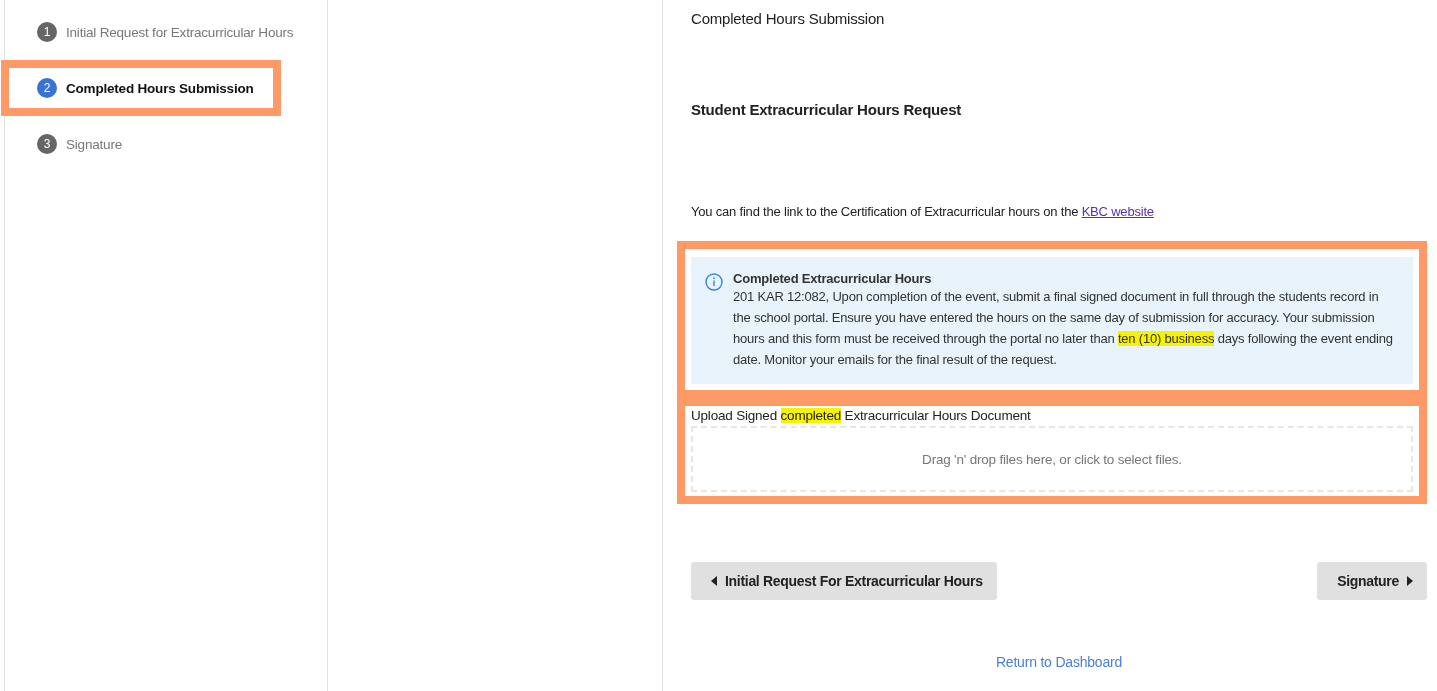 Image resolution: width=1437 pixels, height=691 pixels. Describe the element at coordinates (923, 211) in the screenshot. I see `intro-text: You can find the link to the Certification of Extracurricular hours on the KBC website` at that location.